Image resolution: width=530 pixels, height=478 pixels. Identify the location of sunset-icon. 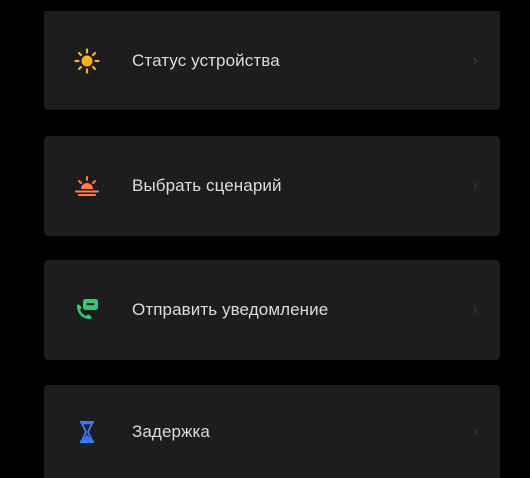
(87, 186).